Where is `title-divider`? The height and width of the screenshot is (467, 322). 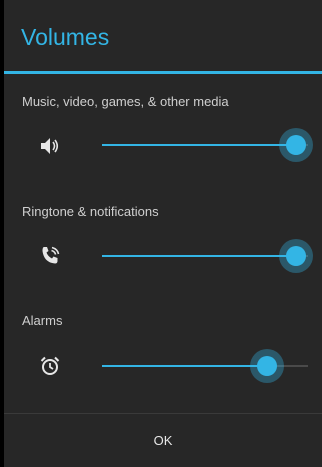 title-divider is located at coordinates (163, 72).